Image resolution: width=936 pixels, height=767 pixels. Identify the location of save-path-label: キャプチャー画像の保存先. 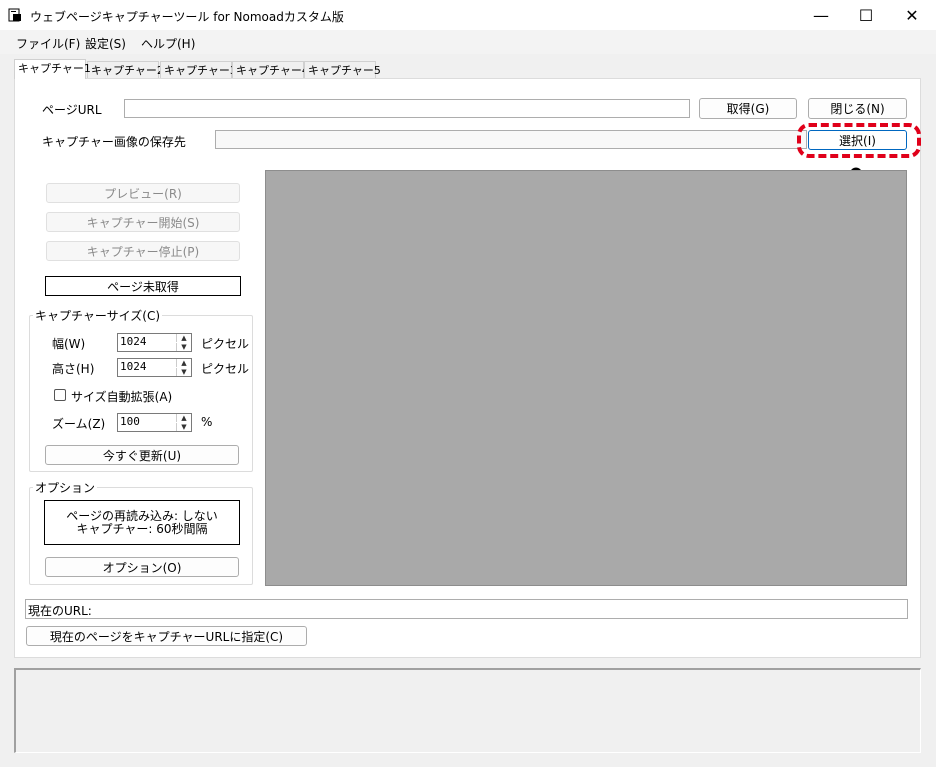
(114, 142).